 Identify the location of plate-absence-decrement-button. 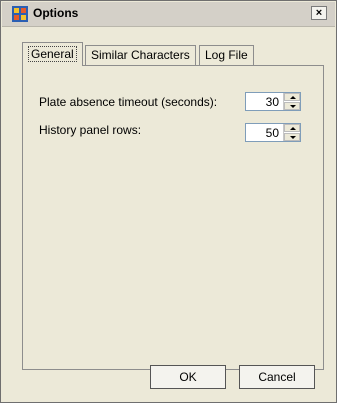
(292, 106).